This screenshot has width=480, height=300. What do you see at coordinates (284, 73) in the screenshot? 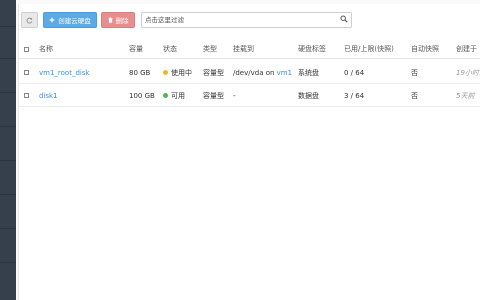
I see `attached-vm-link: vm1` at bounding box center [284, 73].